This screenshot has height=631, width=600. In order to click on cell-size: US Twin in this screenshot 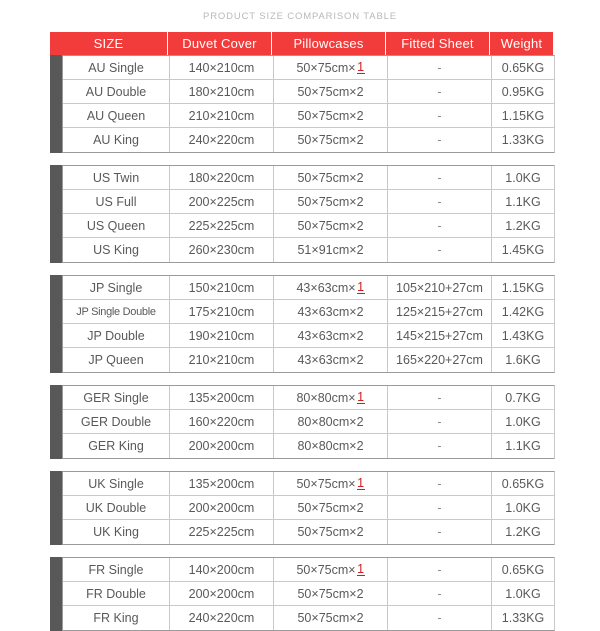, I will do `click(116, 177)`.